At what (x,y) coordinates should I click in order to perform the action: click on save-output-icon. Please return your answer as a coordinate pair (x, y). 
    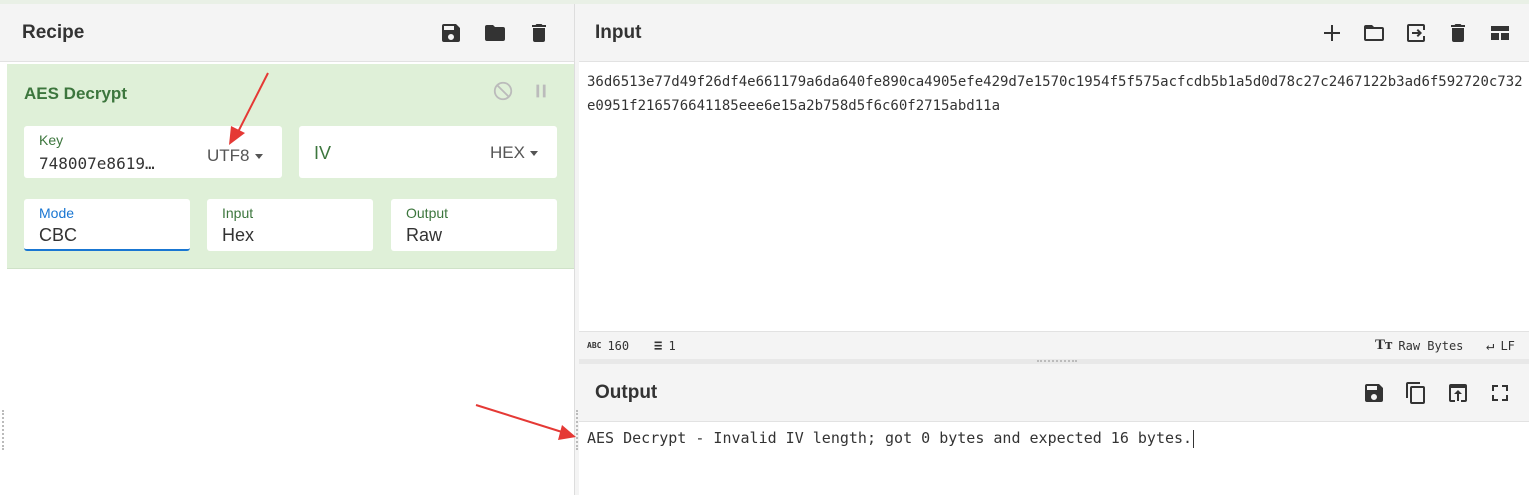
    Looking at the image, I should click on (1374, 393).